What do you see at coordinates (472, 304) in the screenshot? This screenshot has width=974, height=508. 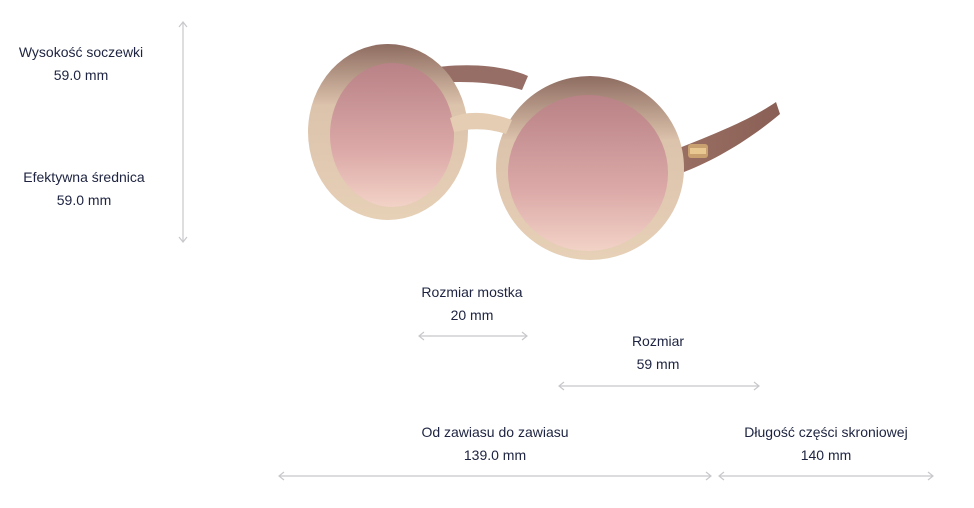 I see `bridge-size-measure: Rozmiar mostka 20 mm` at bounding box center [472, 304].